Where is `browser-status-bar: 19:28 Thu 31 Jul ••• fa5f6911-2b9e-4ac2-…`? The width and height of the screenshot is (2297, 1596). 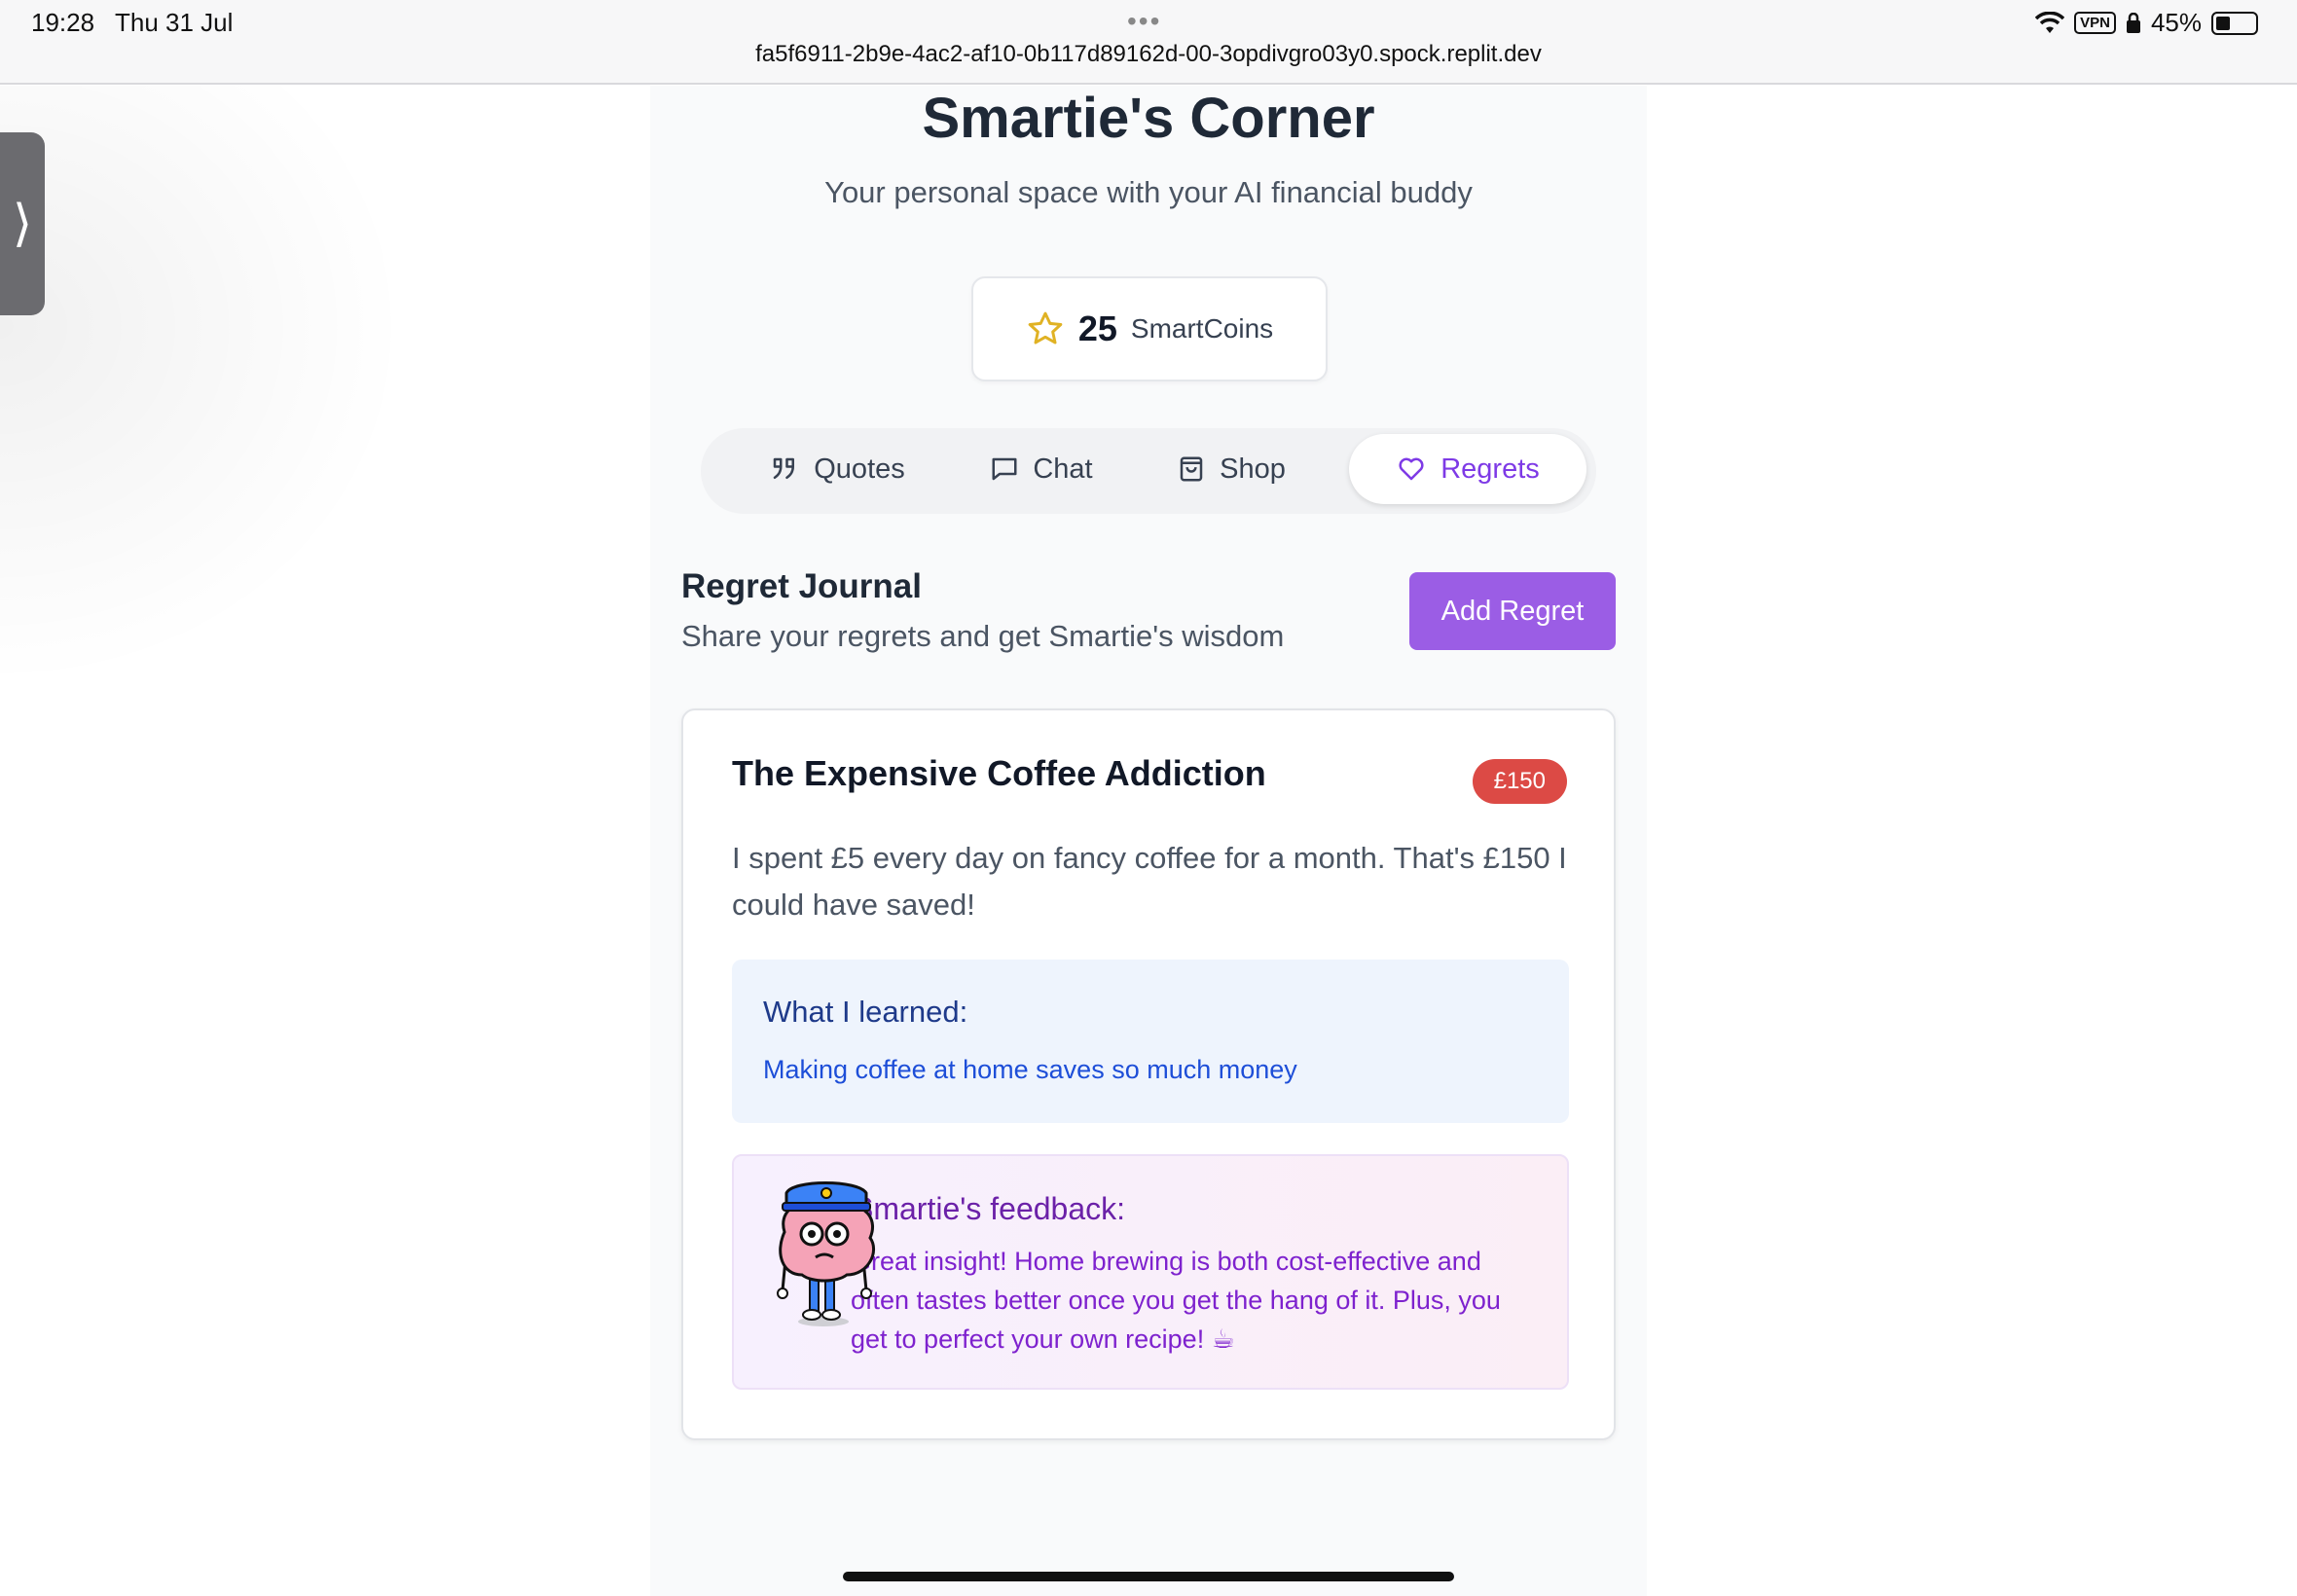
browser-status-bar: 19:28 Thu 31 Jul ••• fa5f6911-2b9e-4ac2-… is located at coordinates (1148, 42).